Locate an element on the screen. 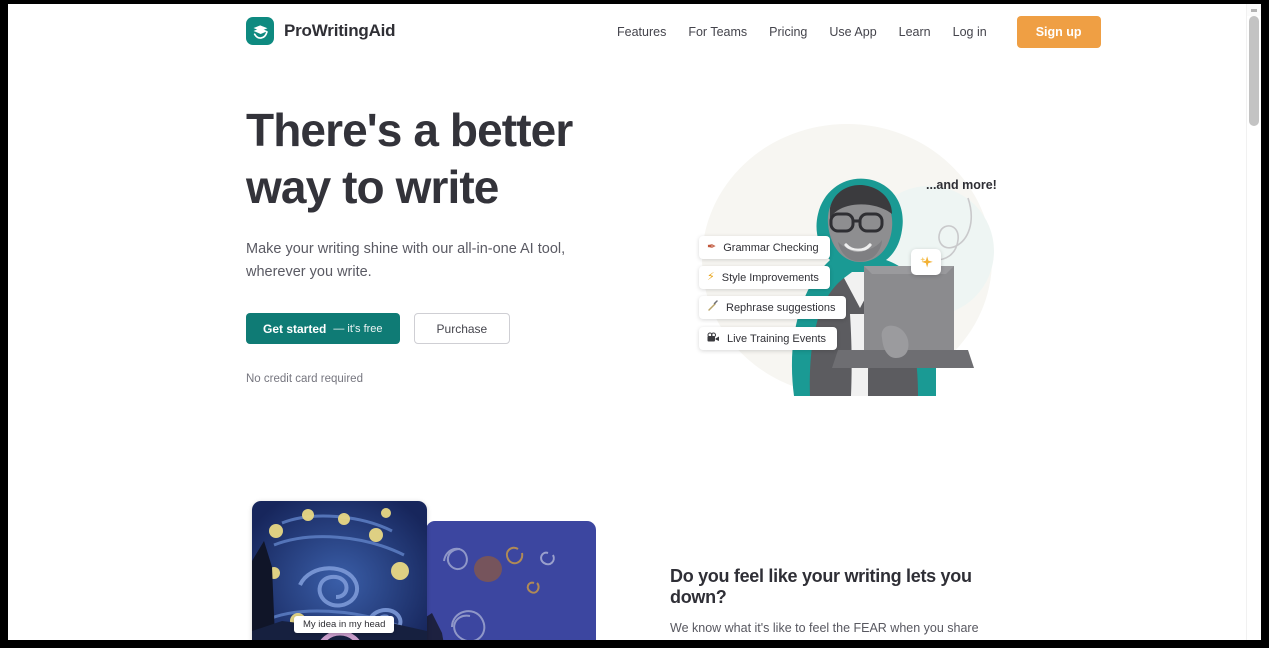  vertical-scrollbar is located at coordinates (1253, 322).